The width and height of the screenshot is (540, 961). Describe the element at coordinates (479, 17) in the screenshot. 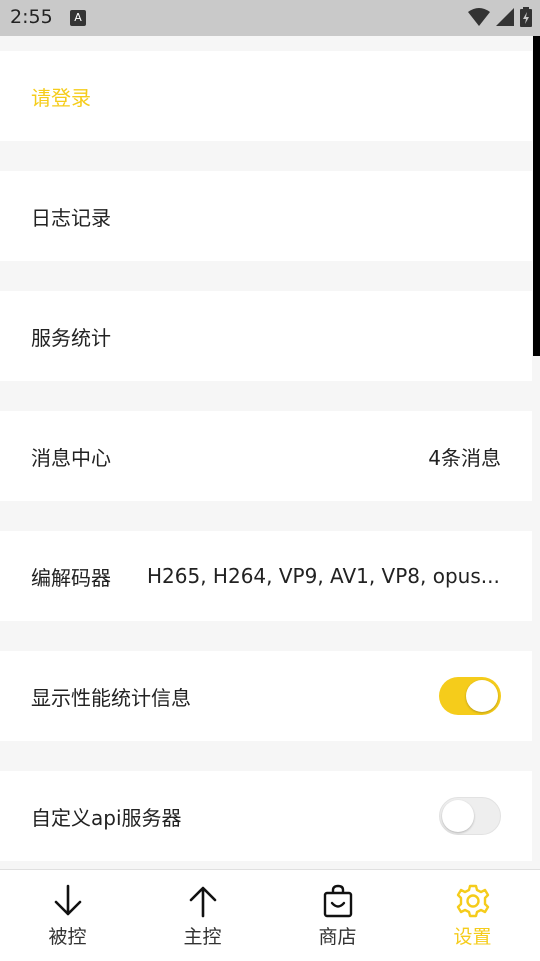

I see `wifi-icon` at that location.